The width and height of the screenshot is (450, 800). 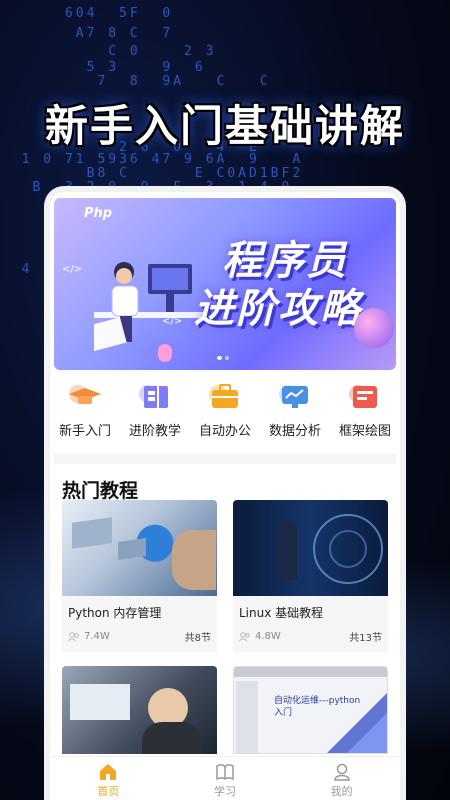 I want to click on category-label: 框架绘图, so click(x=364, y=431).